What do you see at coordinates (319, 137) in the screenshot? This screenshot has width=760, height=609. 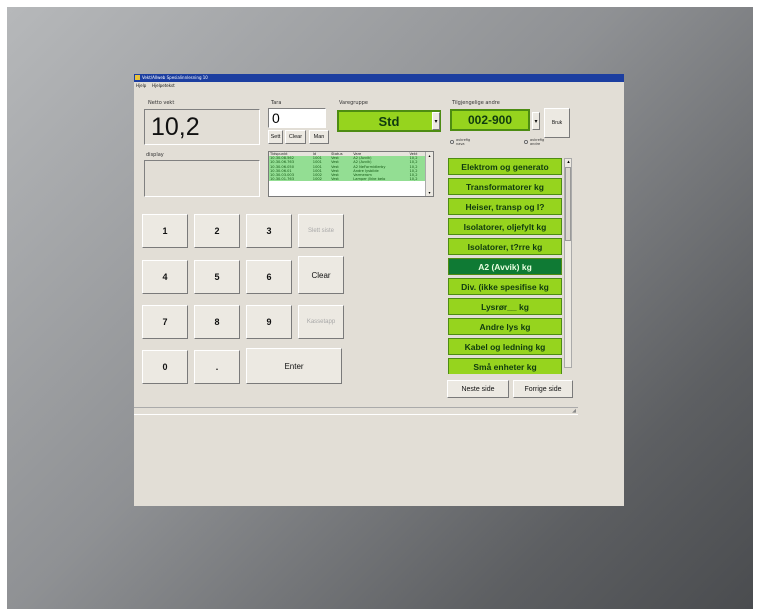 I see `tara-man-button: Man` at bounding box center [319, 137].